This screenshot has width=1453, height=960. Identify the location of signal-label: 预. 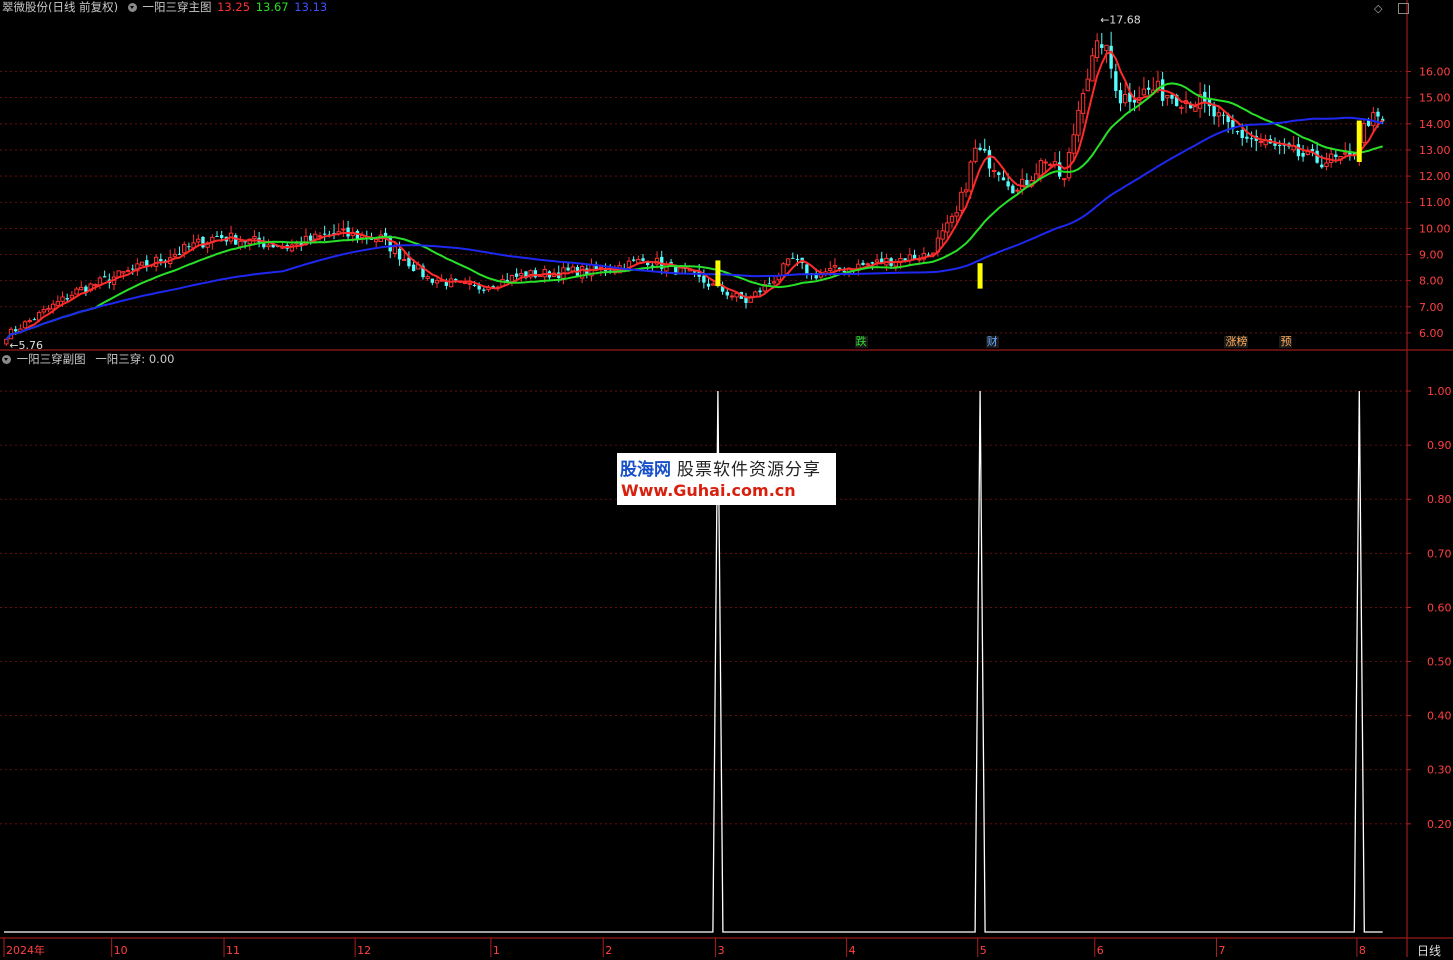
(1286, 341).